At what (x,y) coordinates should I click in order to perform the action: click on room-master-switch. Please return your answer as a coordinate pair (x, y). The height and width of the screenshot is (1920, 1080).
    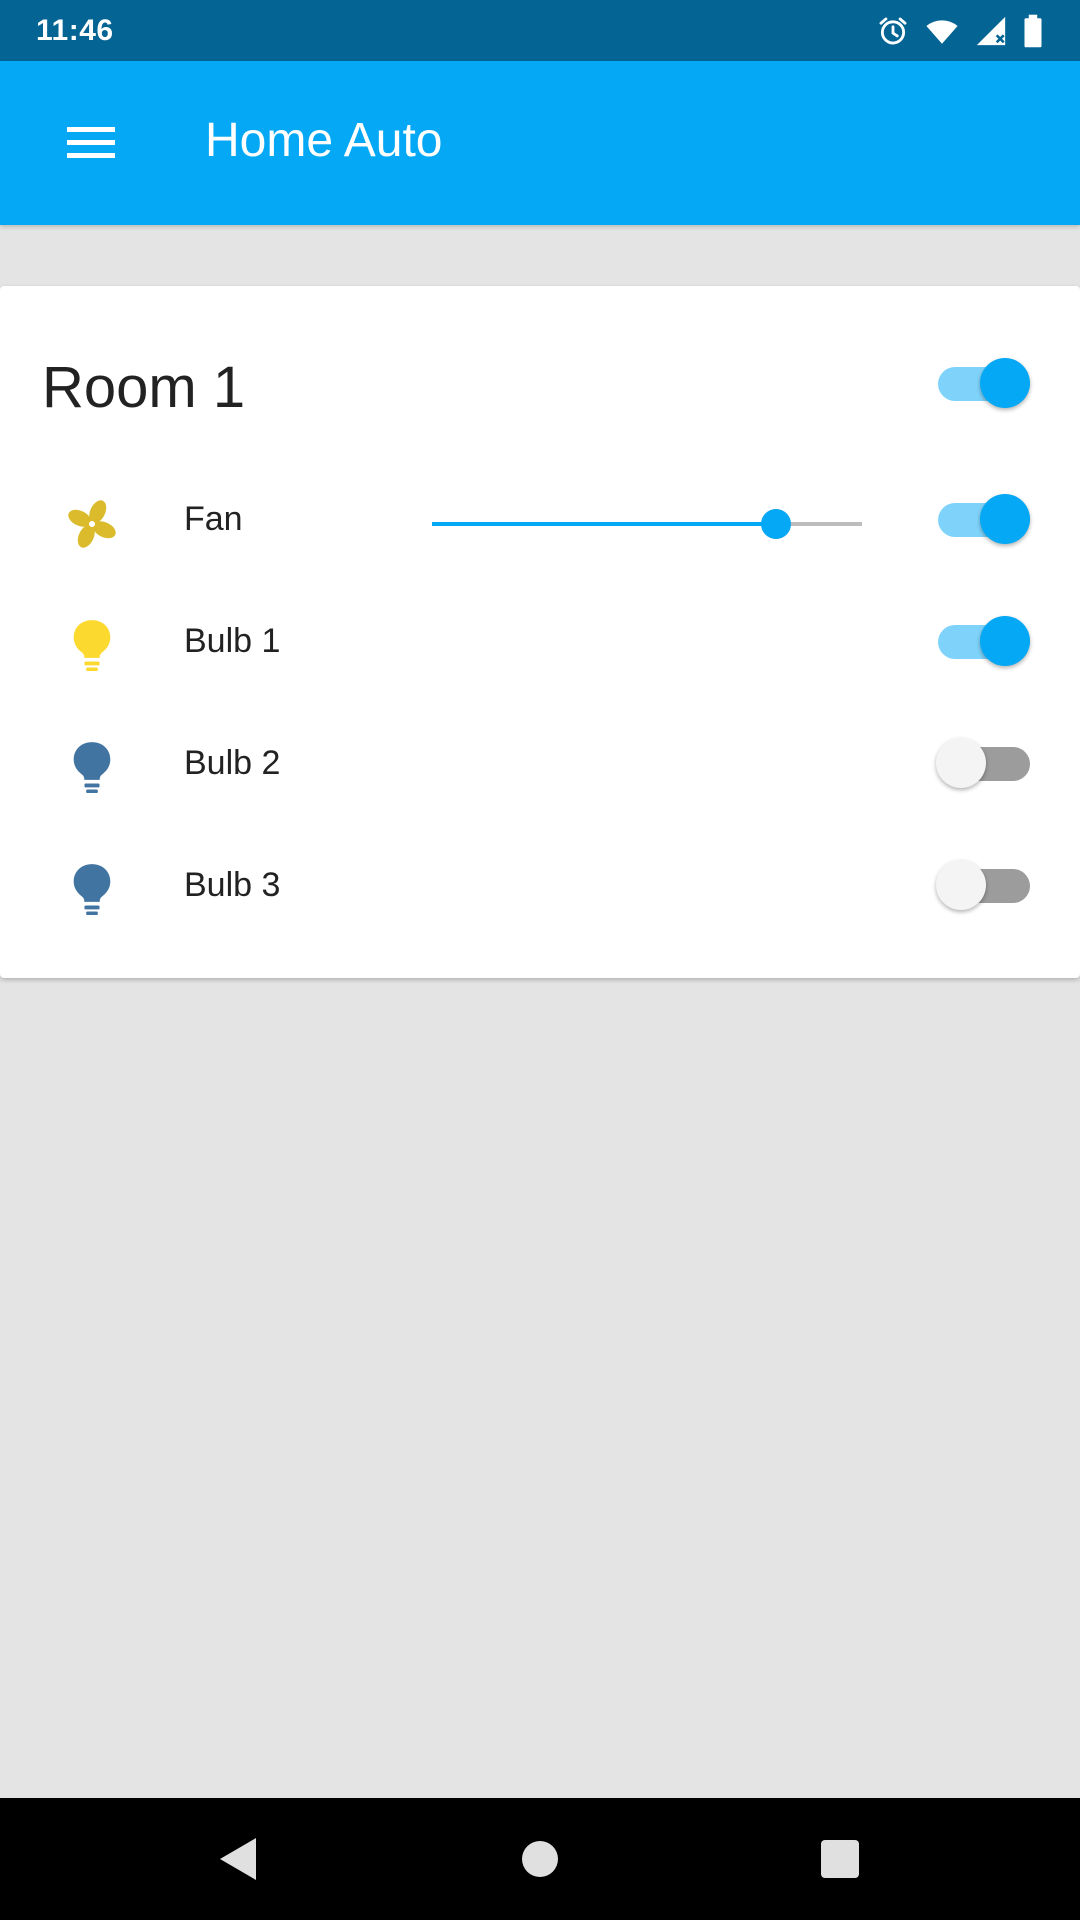
    Looking at the image, I should click on (986, 382).